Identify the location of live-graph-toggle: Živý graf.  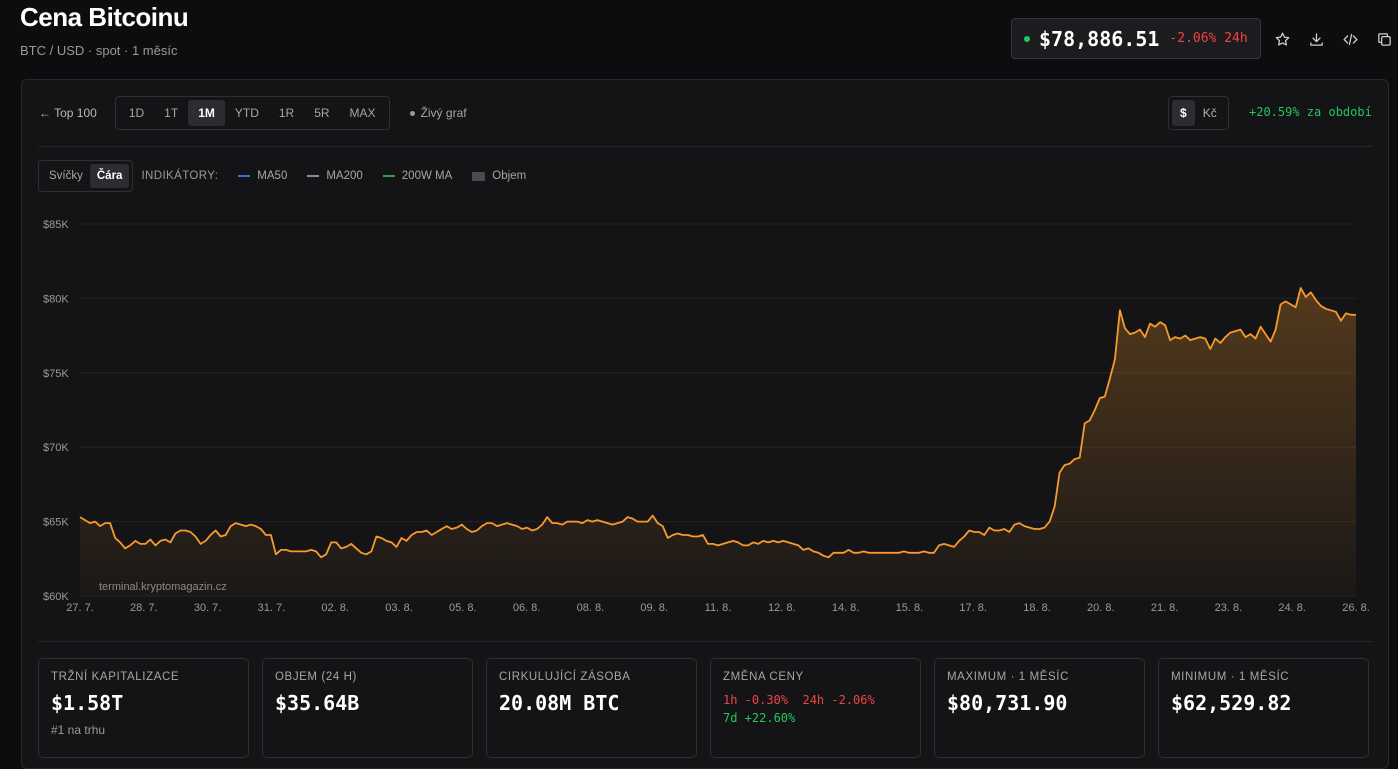
(438, 113).